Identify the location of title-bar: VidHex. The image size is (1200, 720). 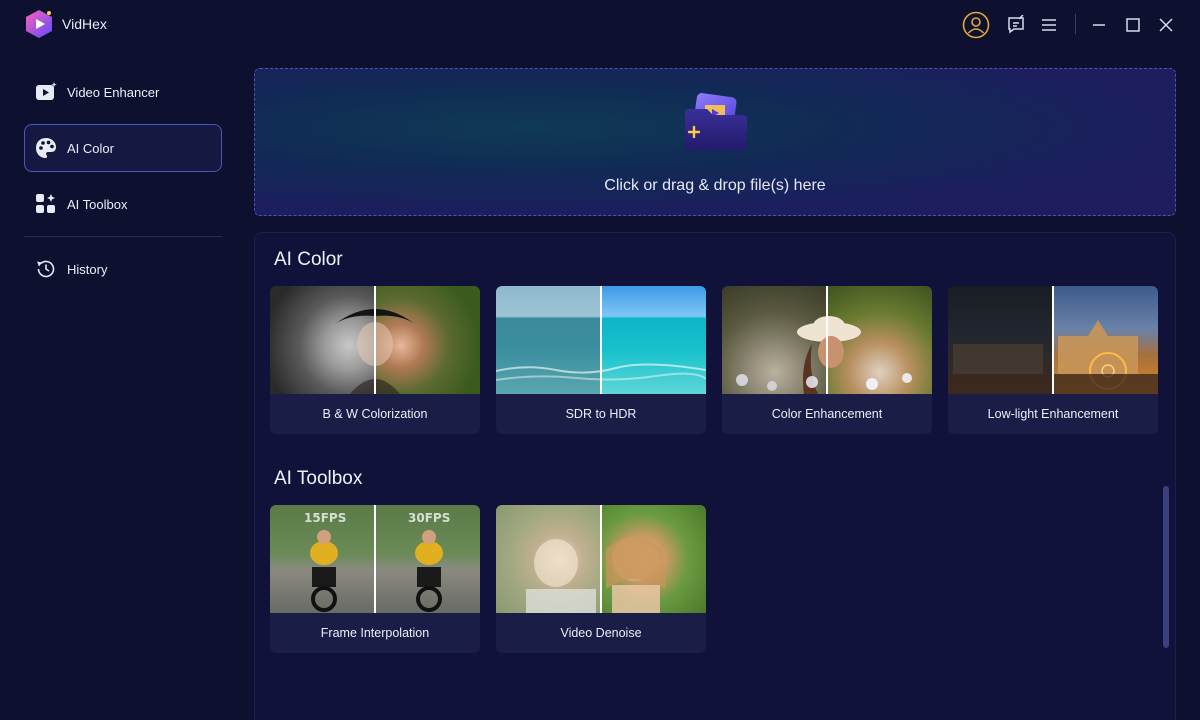
(600, 25).